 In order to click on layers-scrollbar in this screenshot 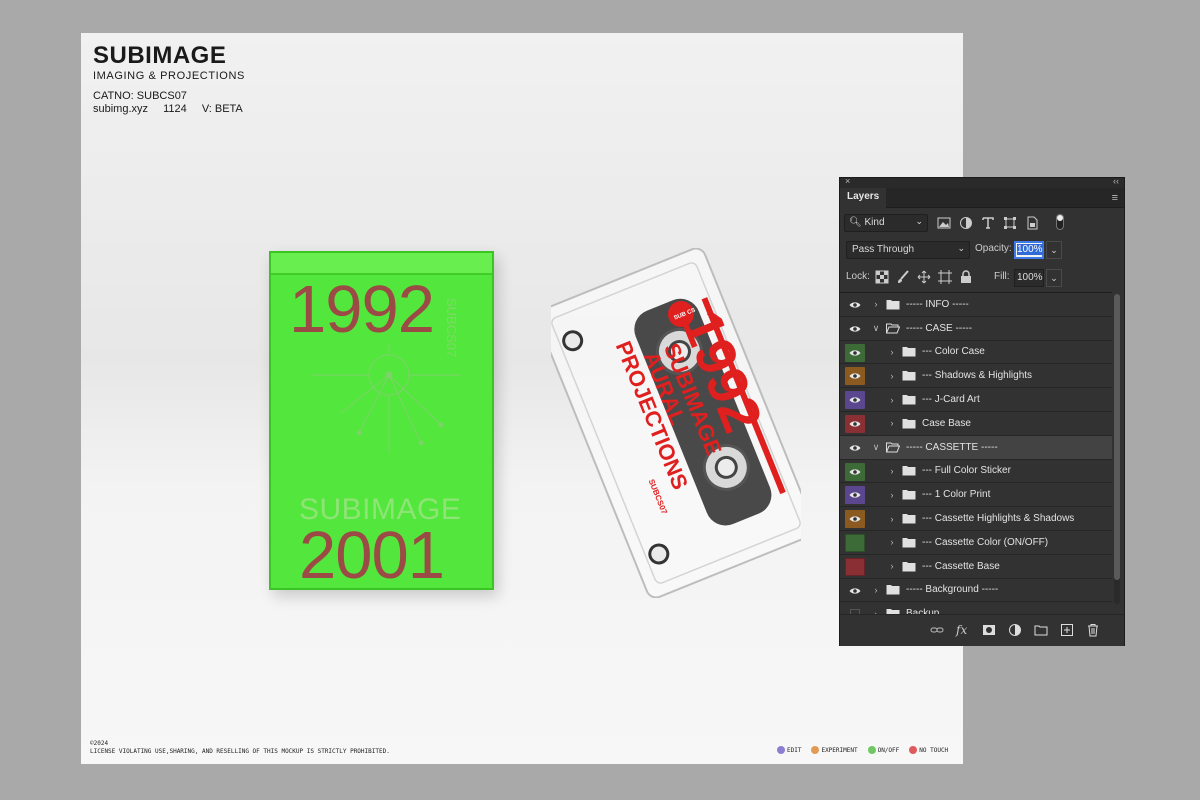, I will do `click(1117, 449)`.